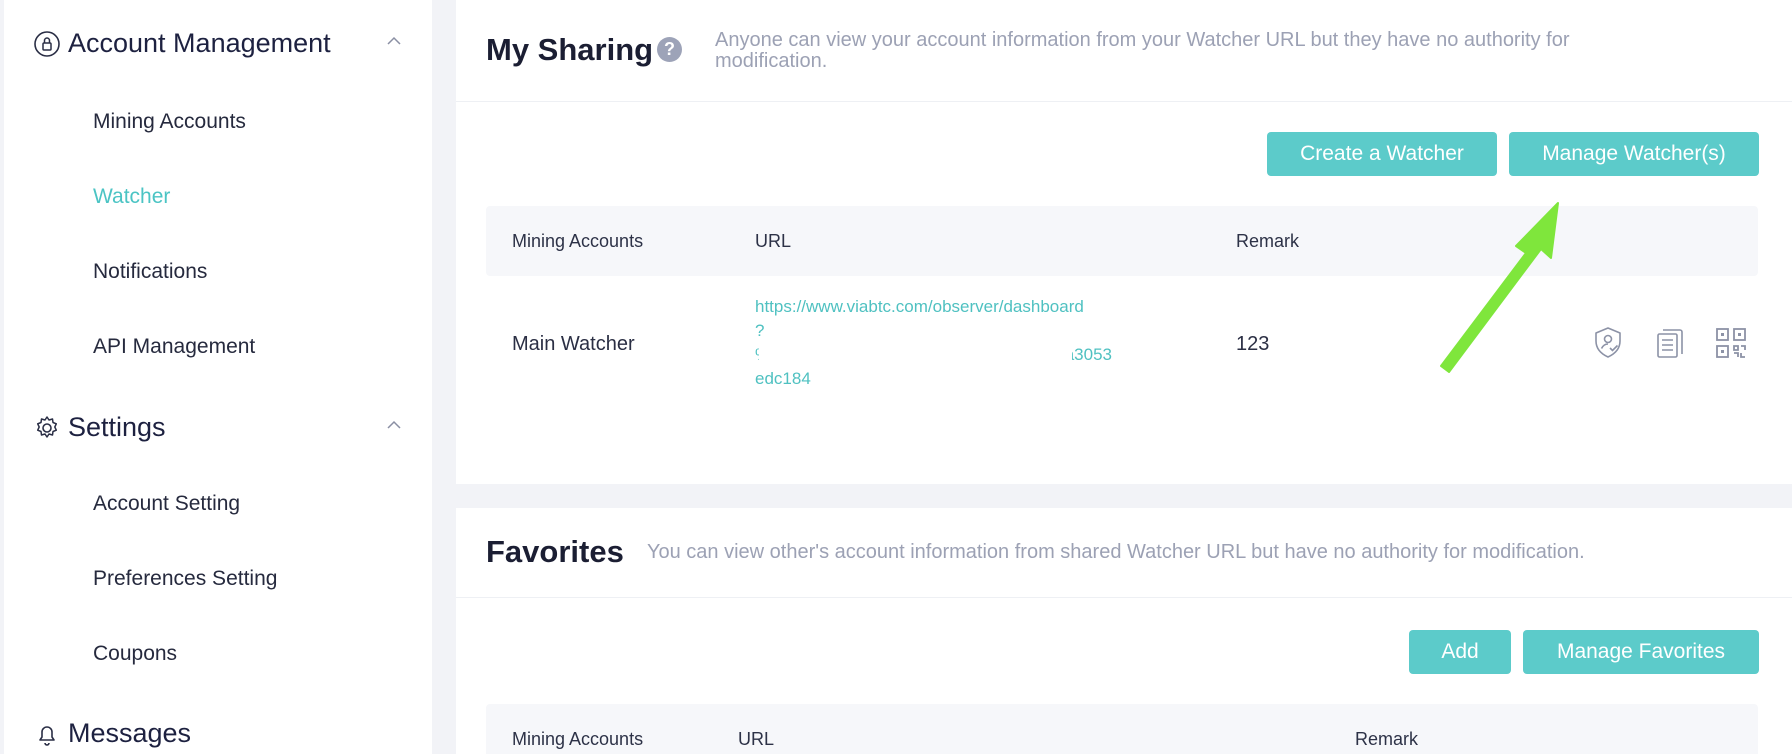 The height and width of the screenshot is (754, 1792). Describe the element at coordinates (1460, 652) in the screenshot. I see `add-favorite-button: Add` at that location.